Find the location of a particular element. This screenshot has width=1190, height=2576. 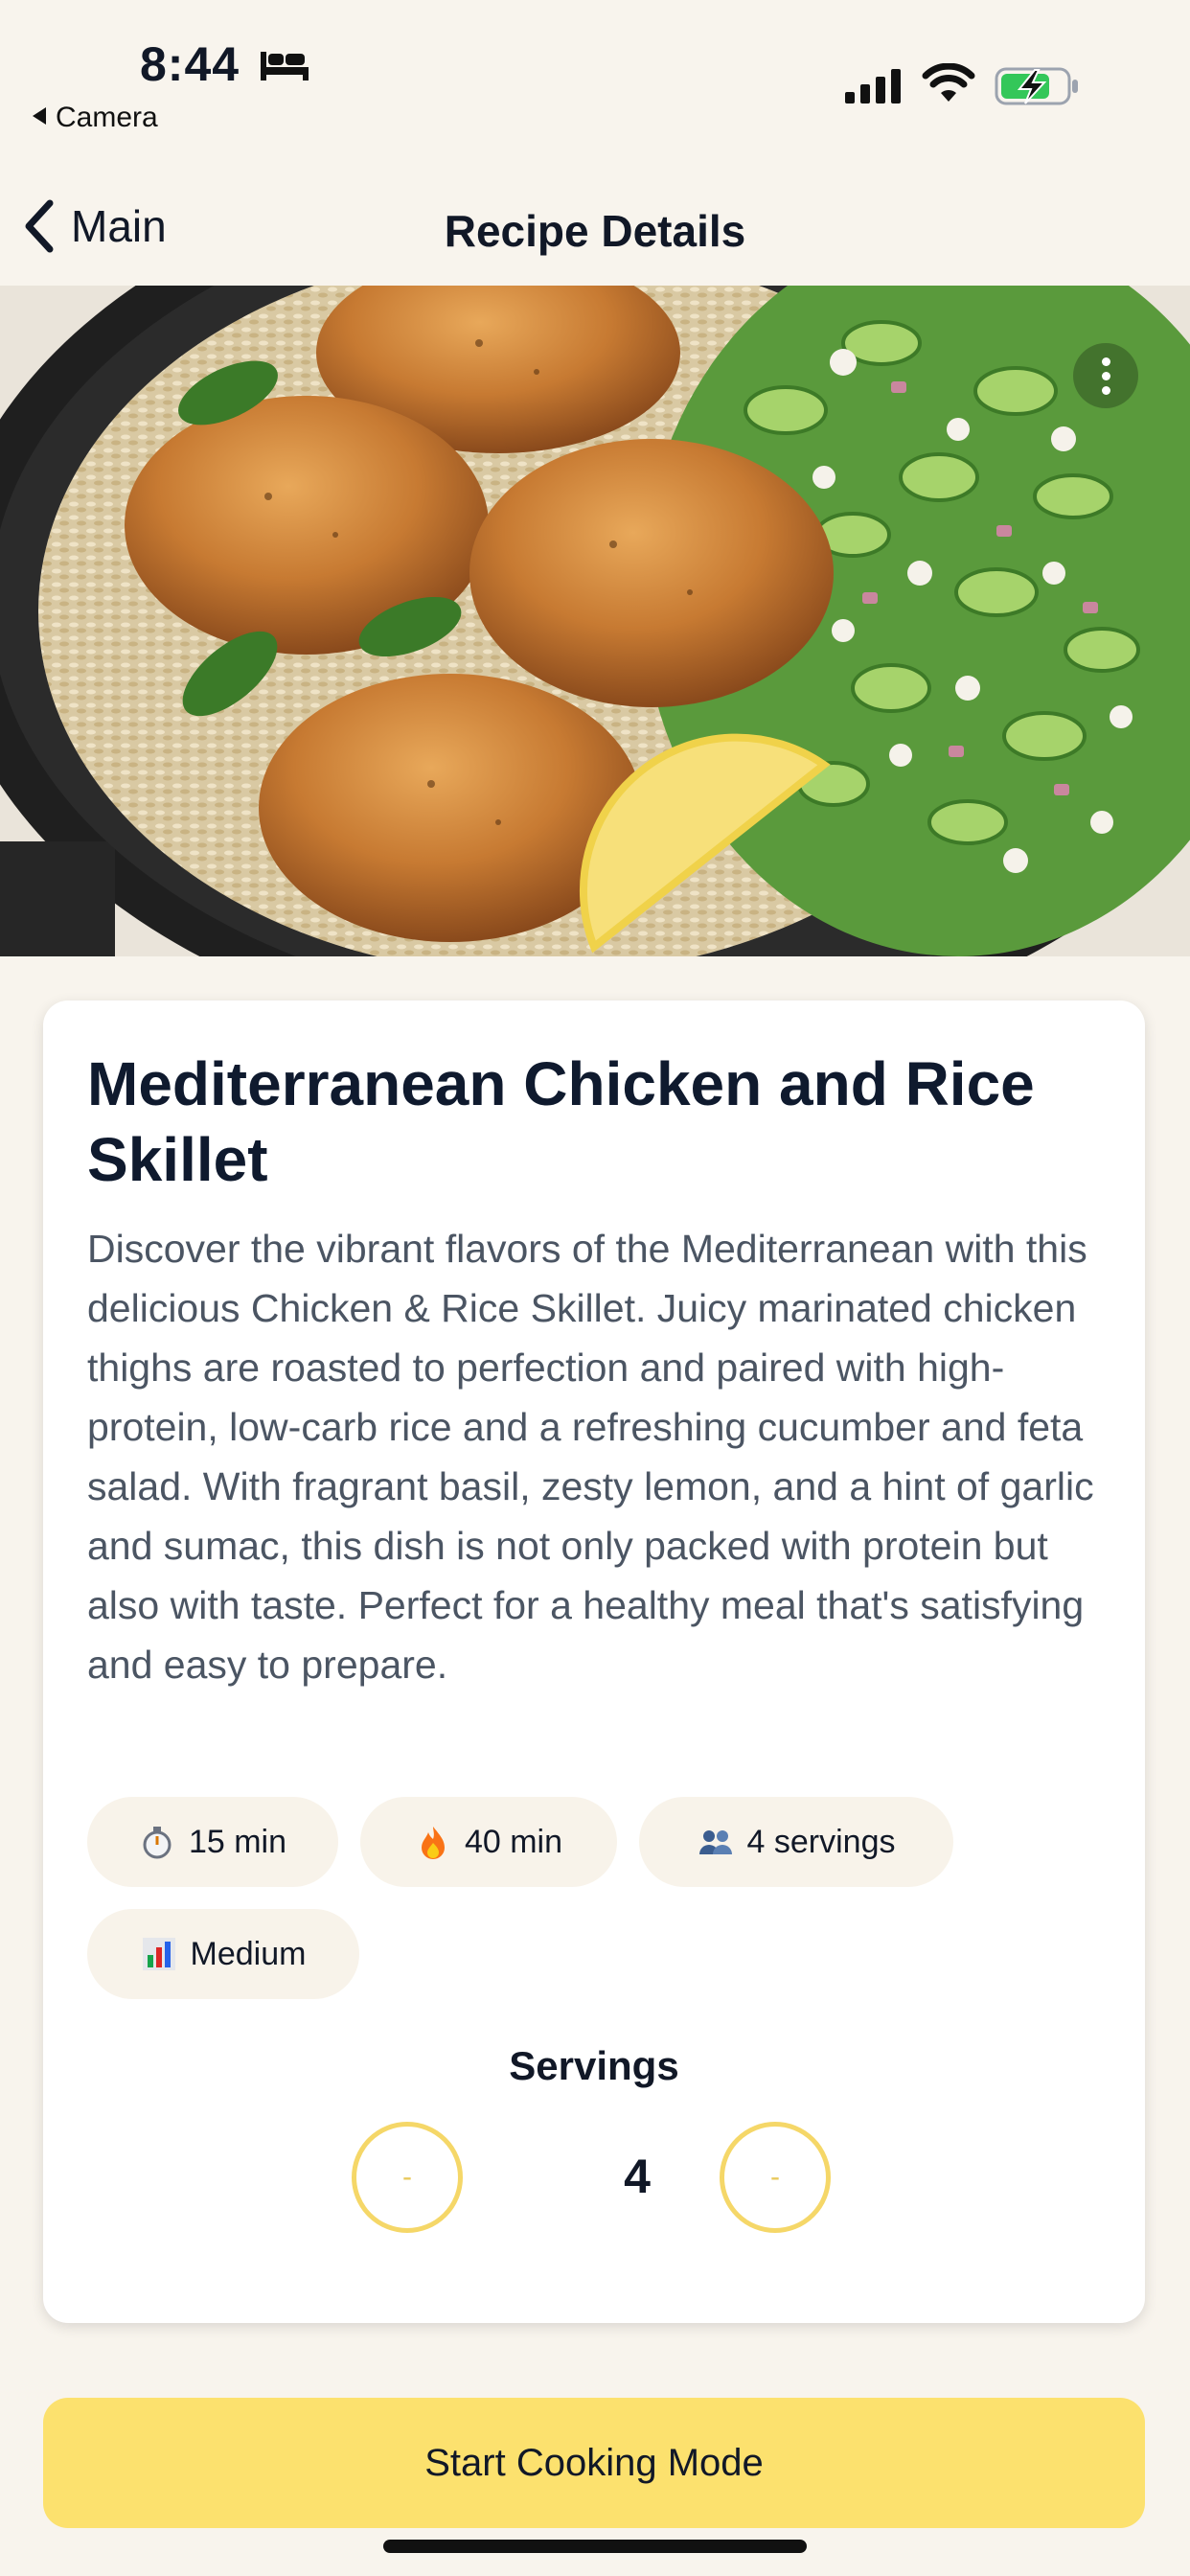

home-indicator is located at coordinates (595, 2546).